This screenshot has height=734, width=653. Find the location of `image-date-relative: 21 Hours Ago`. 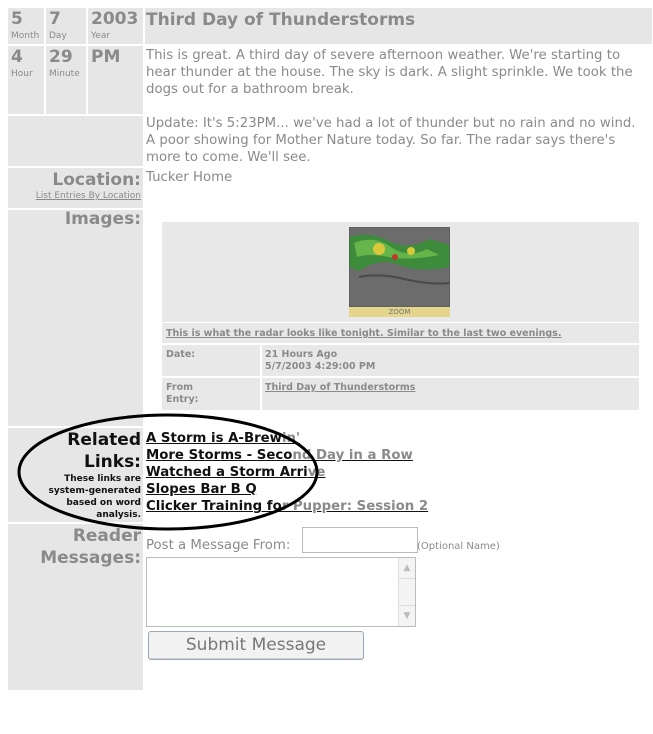

image-date-relative: 21 Hours Ago is located at coordinates (301, 354).